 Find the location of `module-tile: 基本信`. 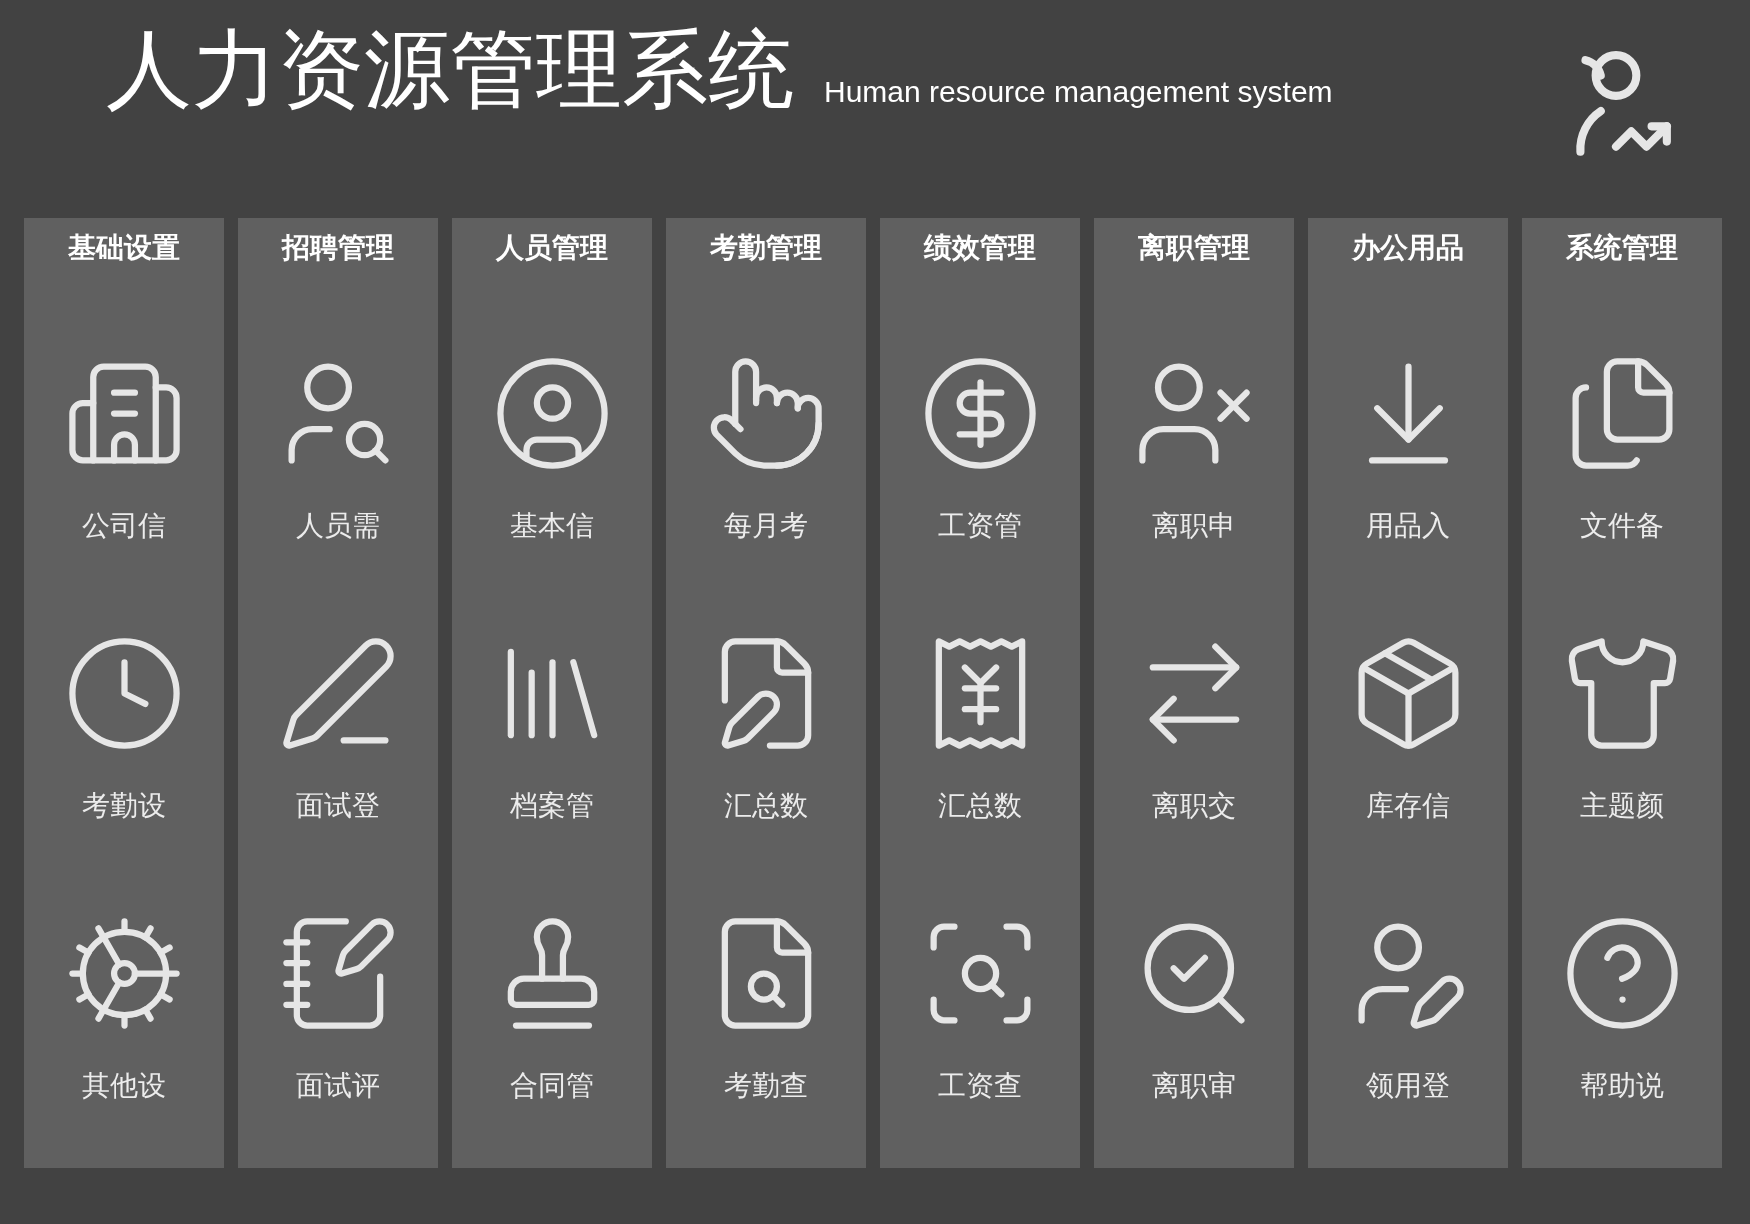

module-tile: 基本信 is located at coordinates (552, 447).